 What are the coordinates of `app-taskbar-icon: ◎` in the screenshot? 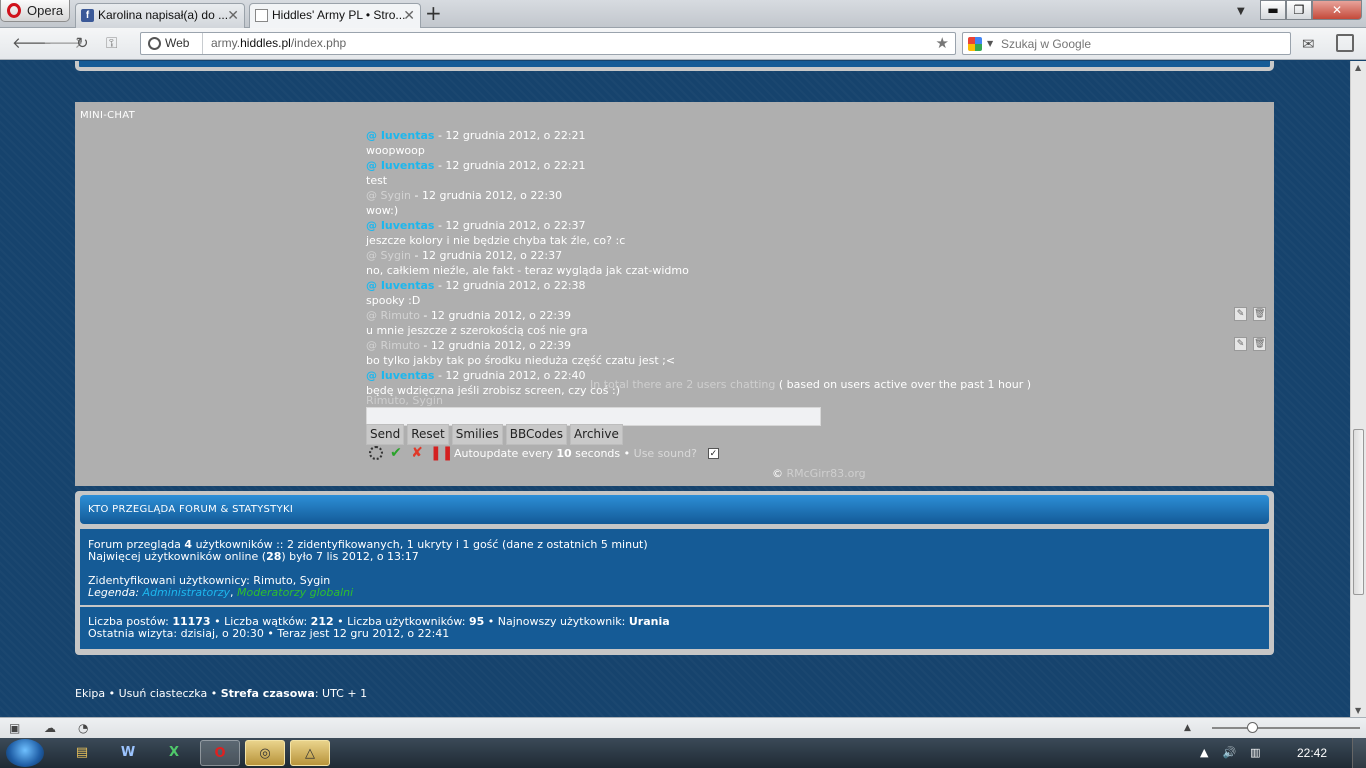 It's located at (265, 753).